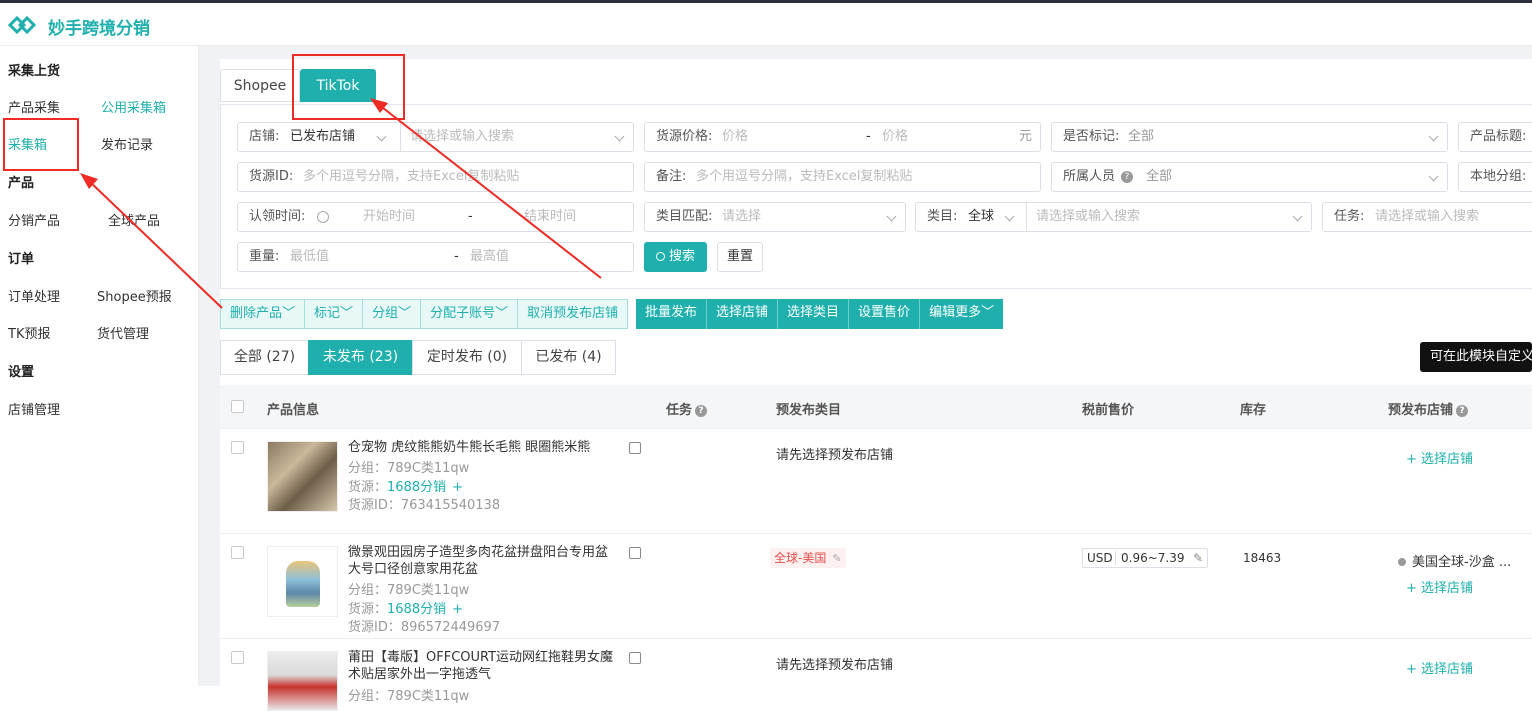 This screenshot has height=711, width=1532. I want to click on price-input: USD 0.96~7.39 ✎, so click(1145, 558).